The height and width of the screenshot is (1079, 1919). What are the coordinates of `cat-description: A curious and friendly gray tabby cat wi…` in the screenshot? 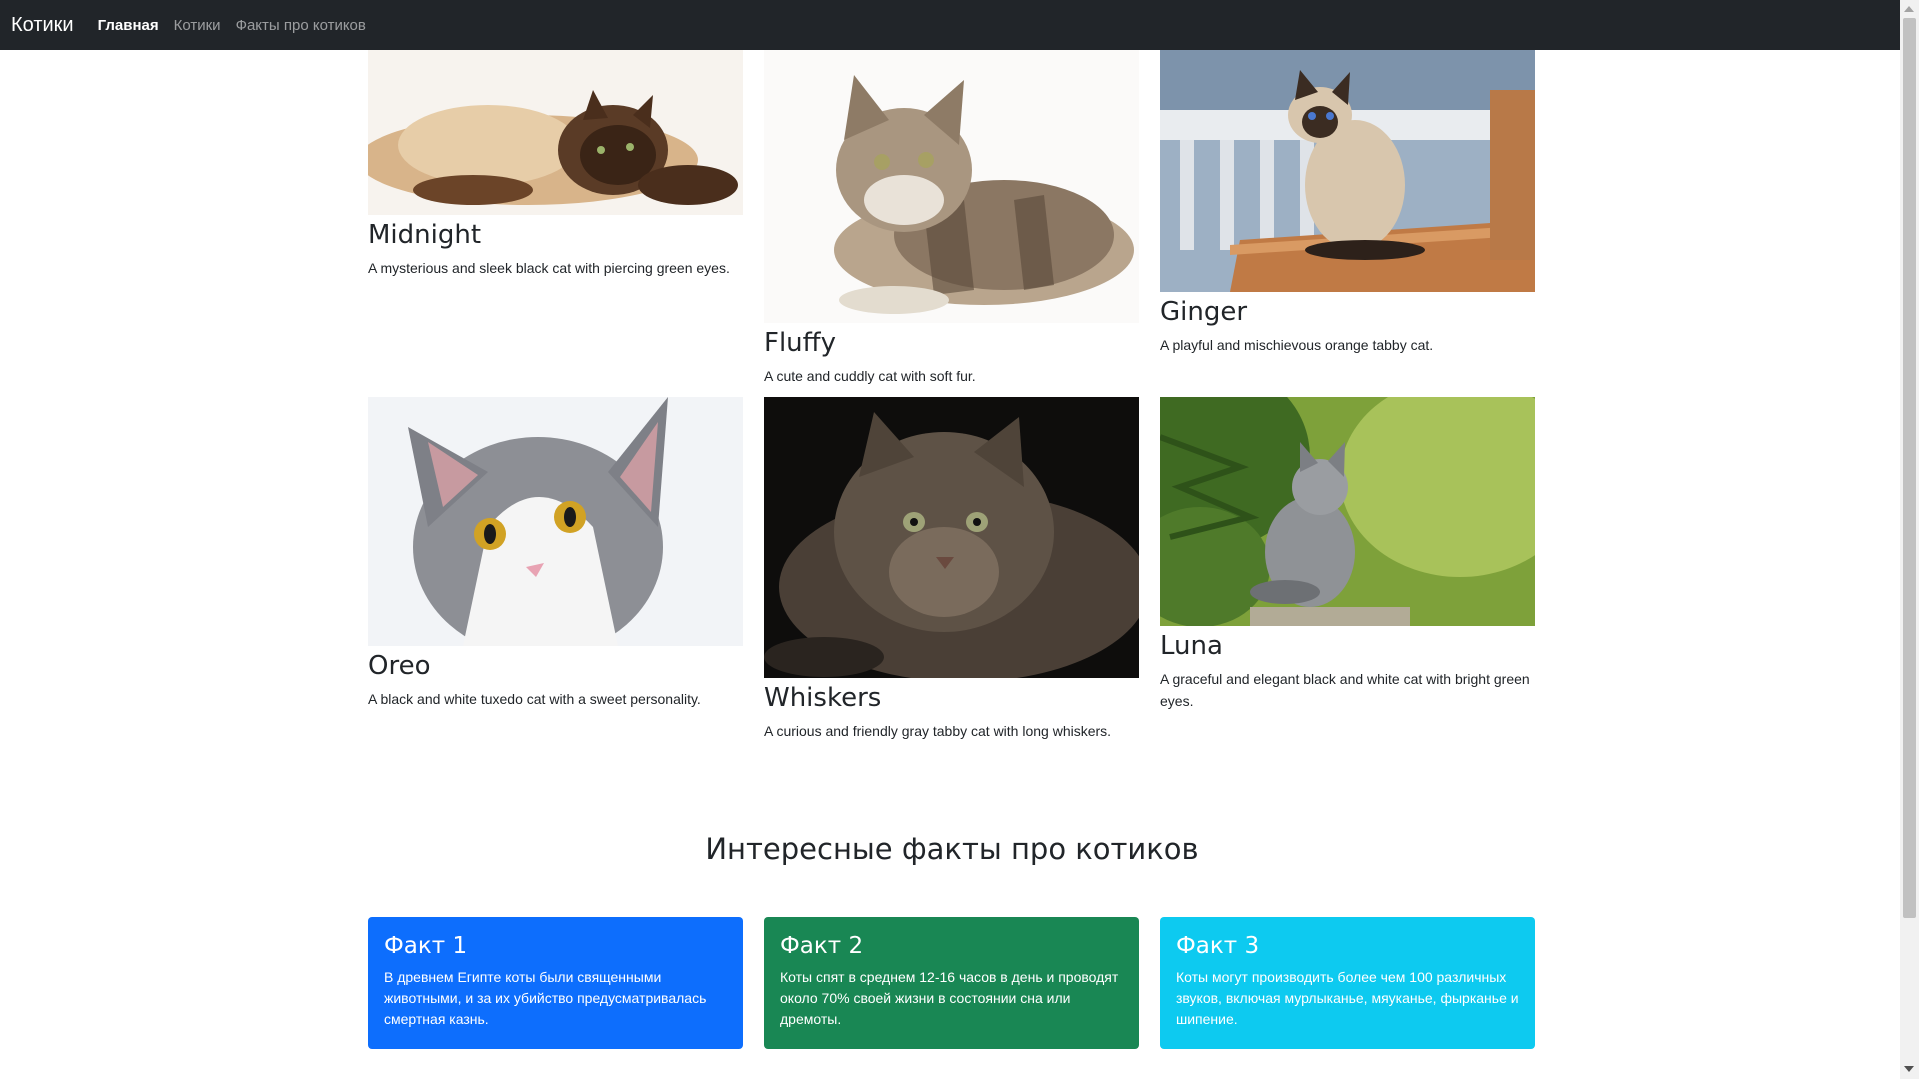 It's located at (938, 731).